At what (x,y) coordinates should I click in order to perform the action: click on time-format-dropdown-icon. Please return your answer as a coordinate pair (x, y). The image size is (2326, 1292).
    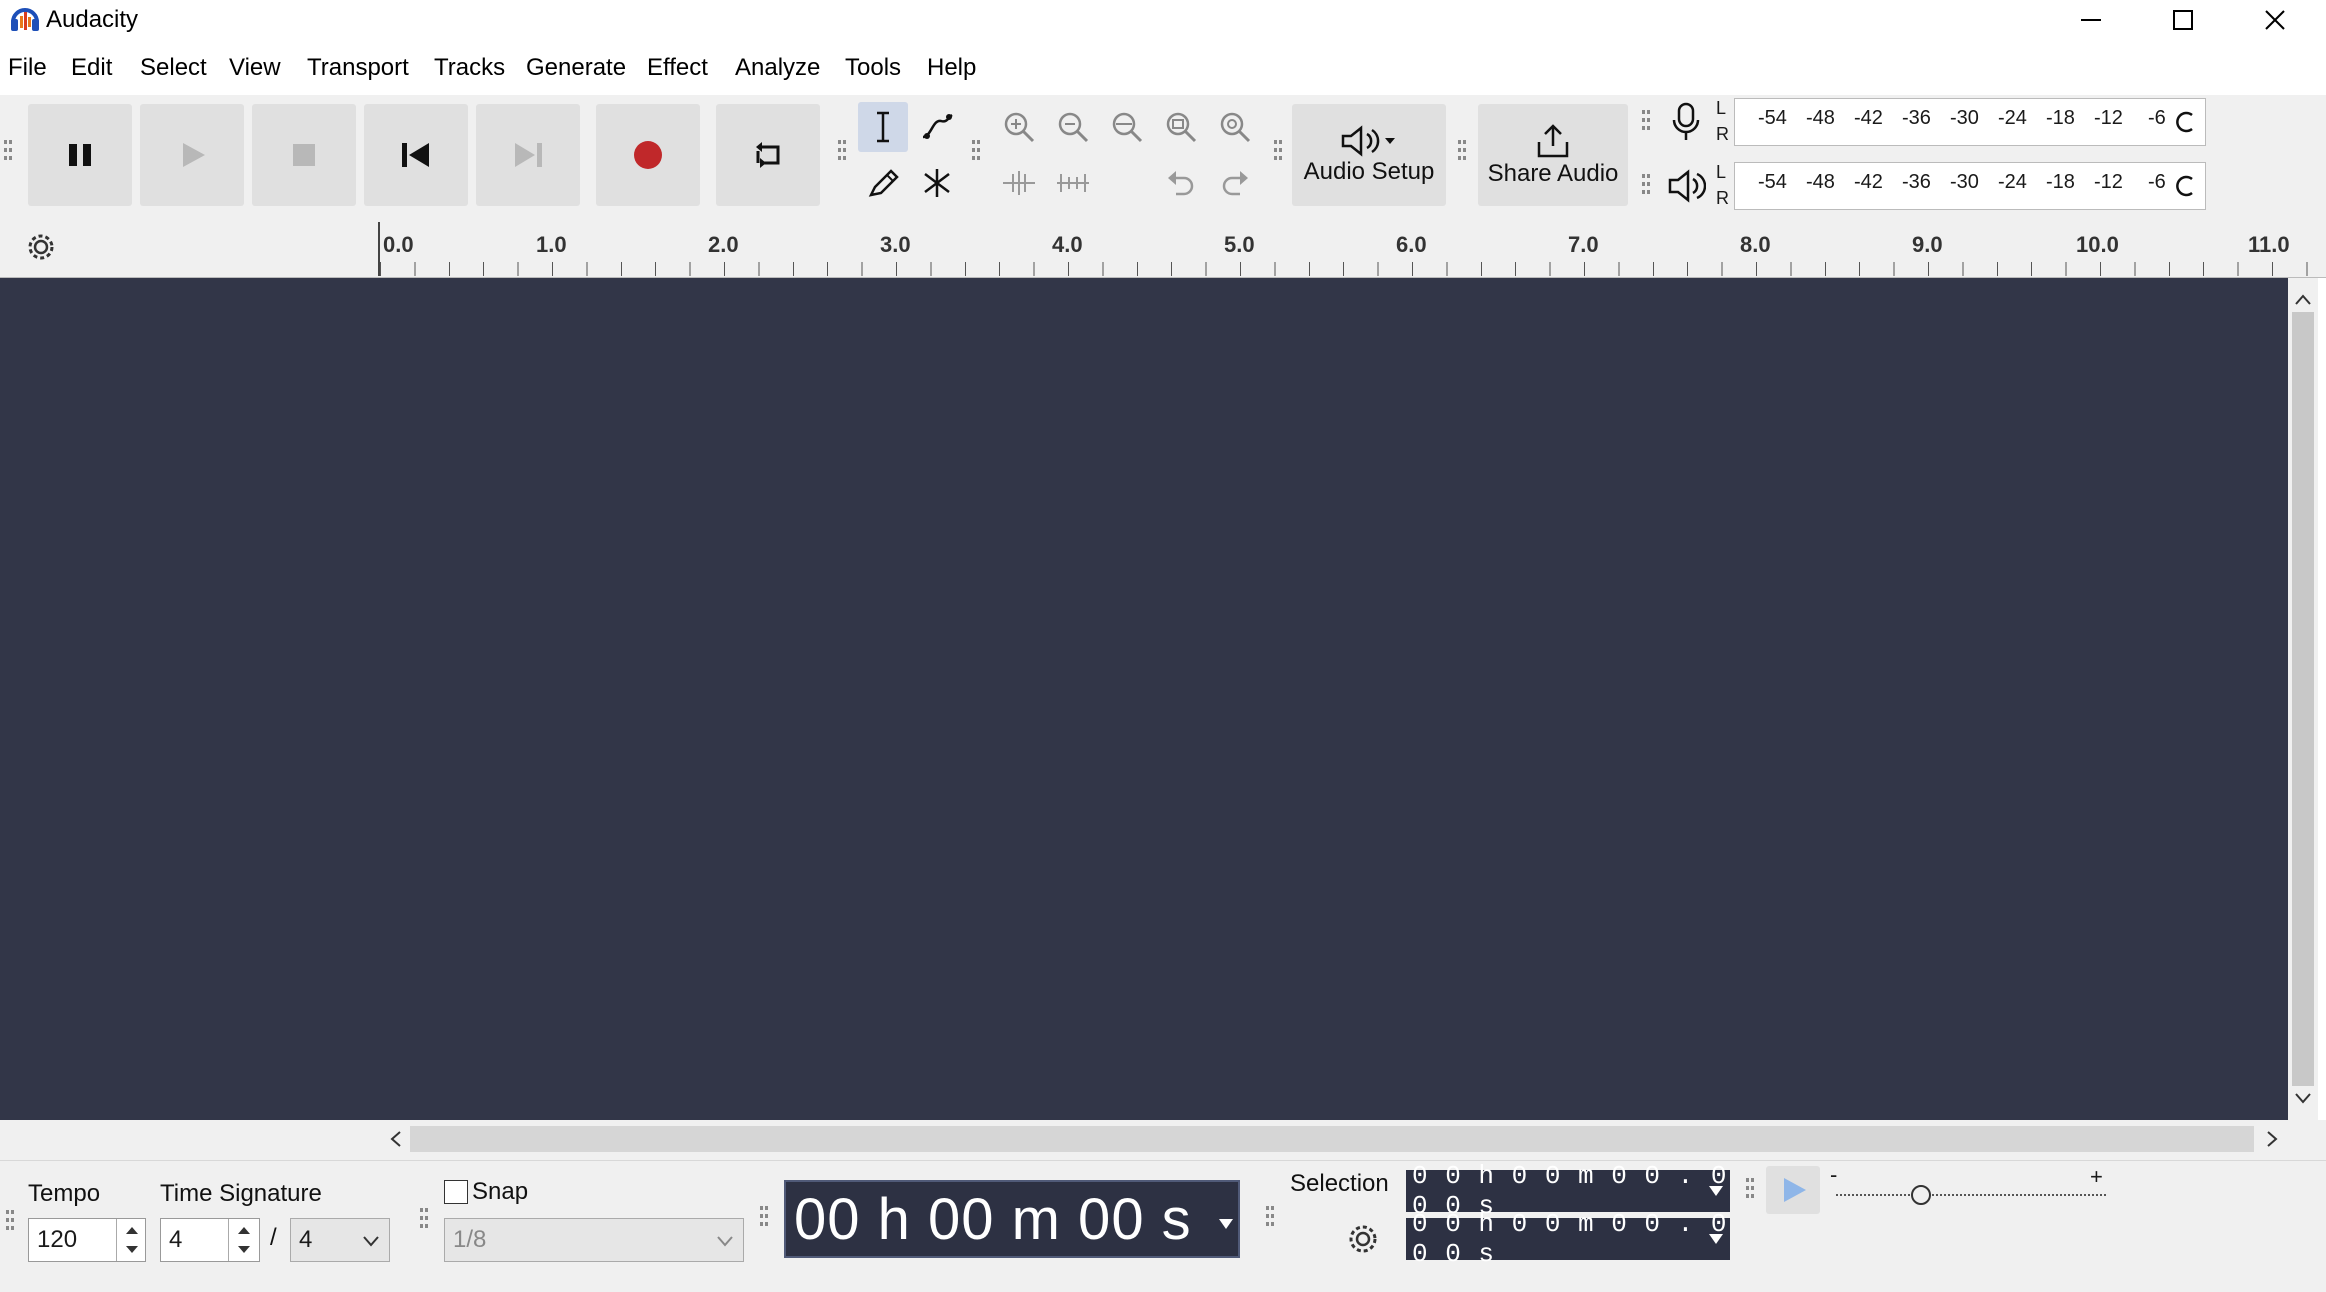
    Looking at the image, I should click on (1226, 1224).